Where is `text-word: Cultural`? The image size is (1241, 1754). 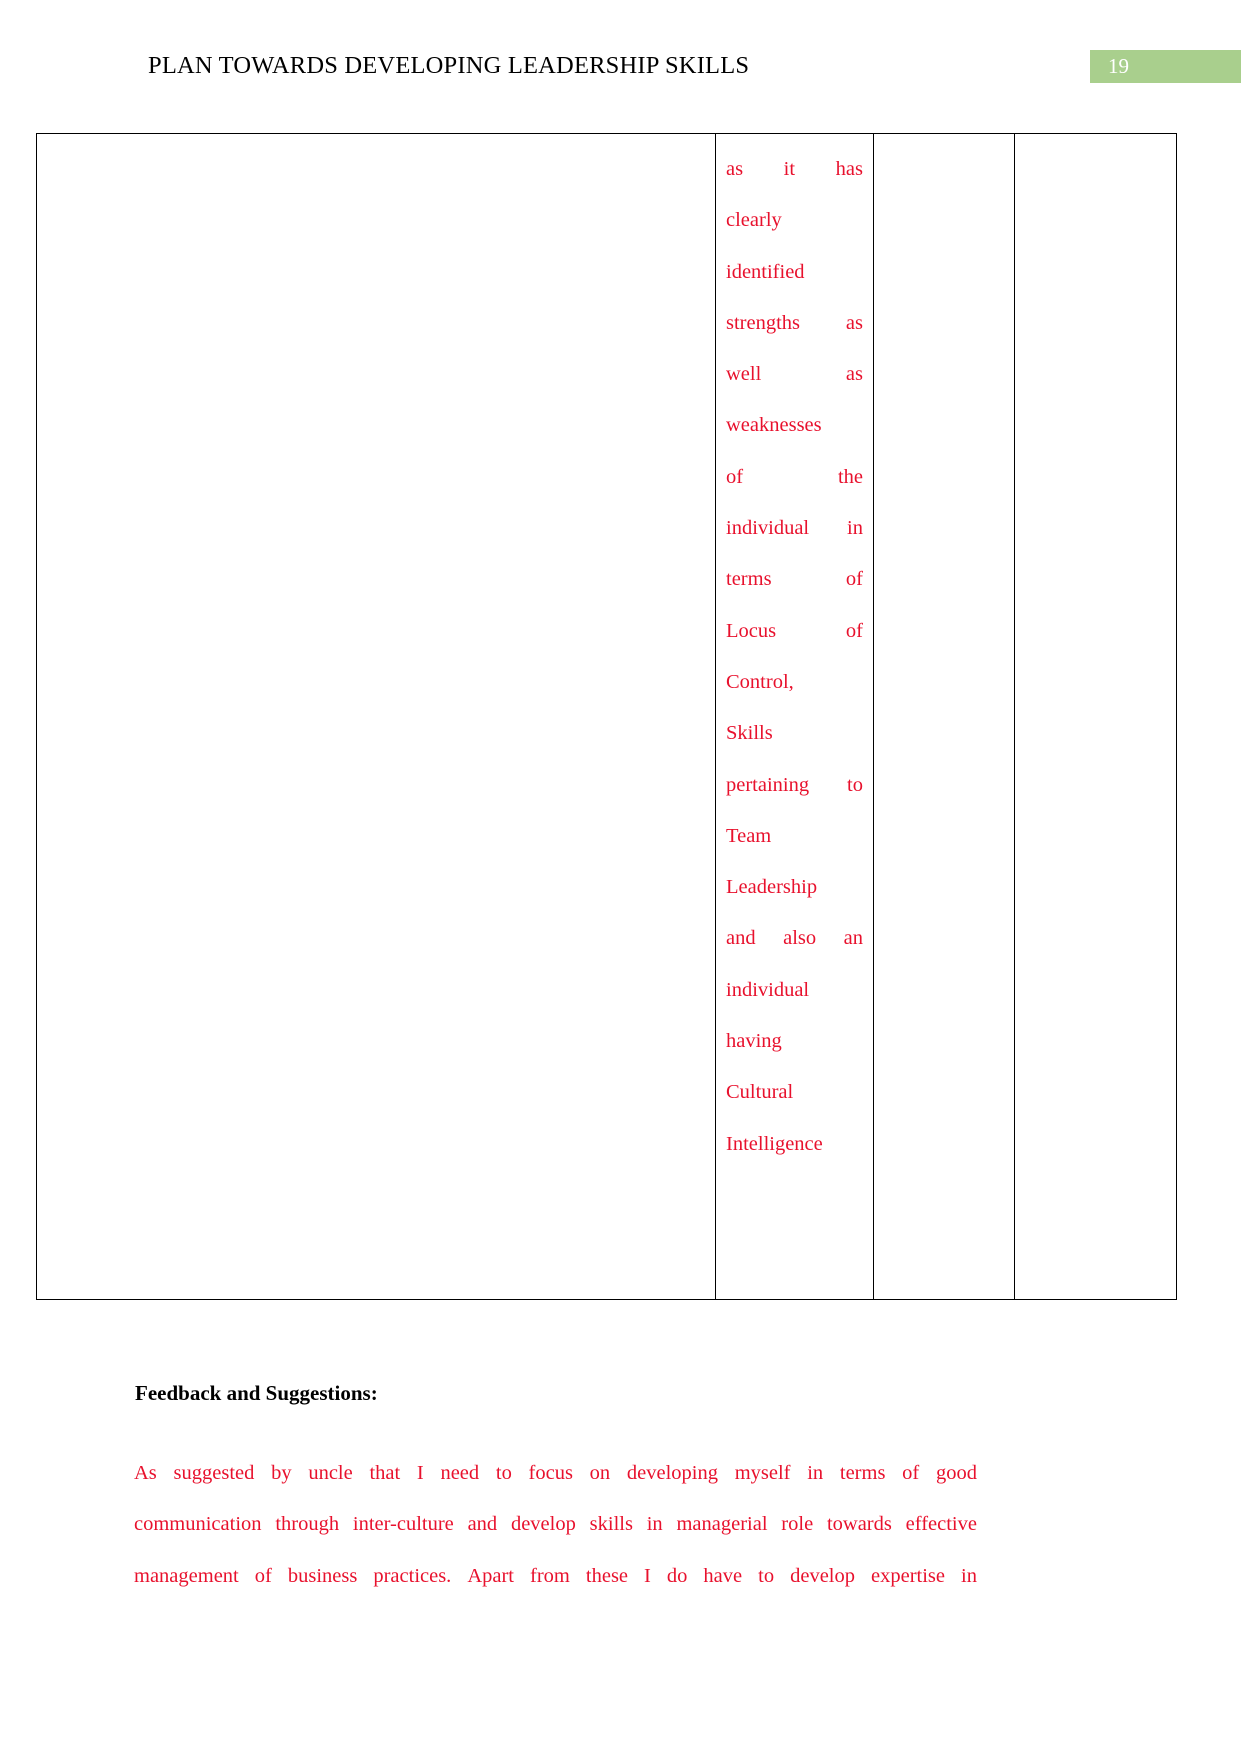
text-word: Cultural is located at coordinates (760, 1092).